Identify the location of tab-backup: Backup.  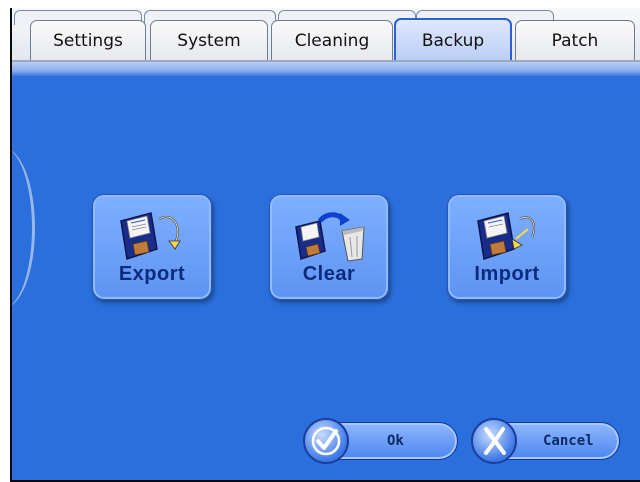
(453, 40).